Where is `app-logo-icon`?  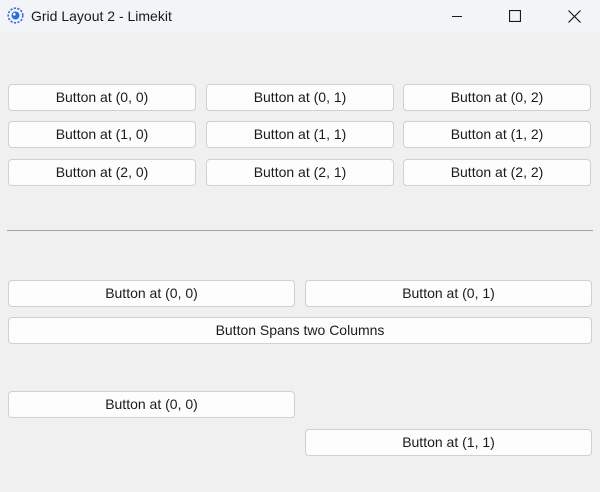
app-logo-icon is located at coordinates (15, 15).